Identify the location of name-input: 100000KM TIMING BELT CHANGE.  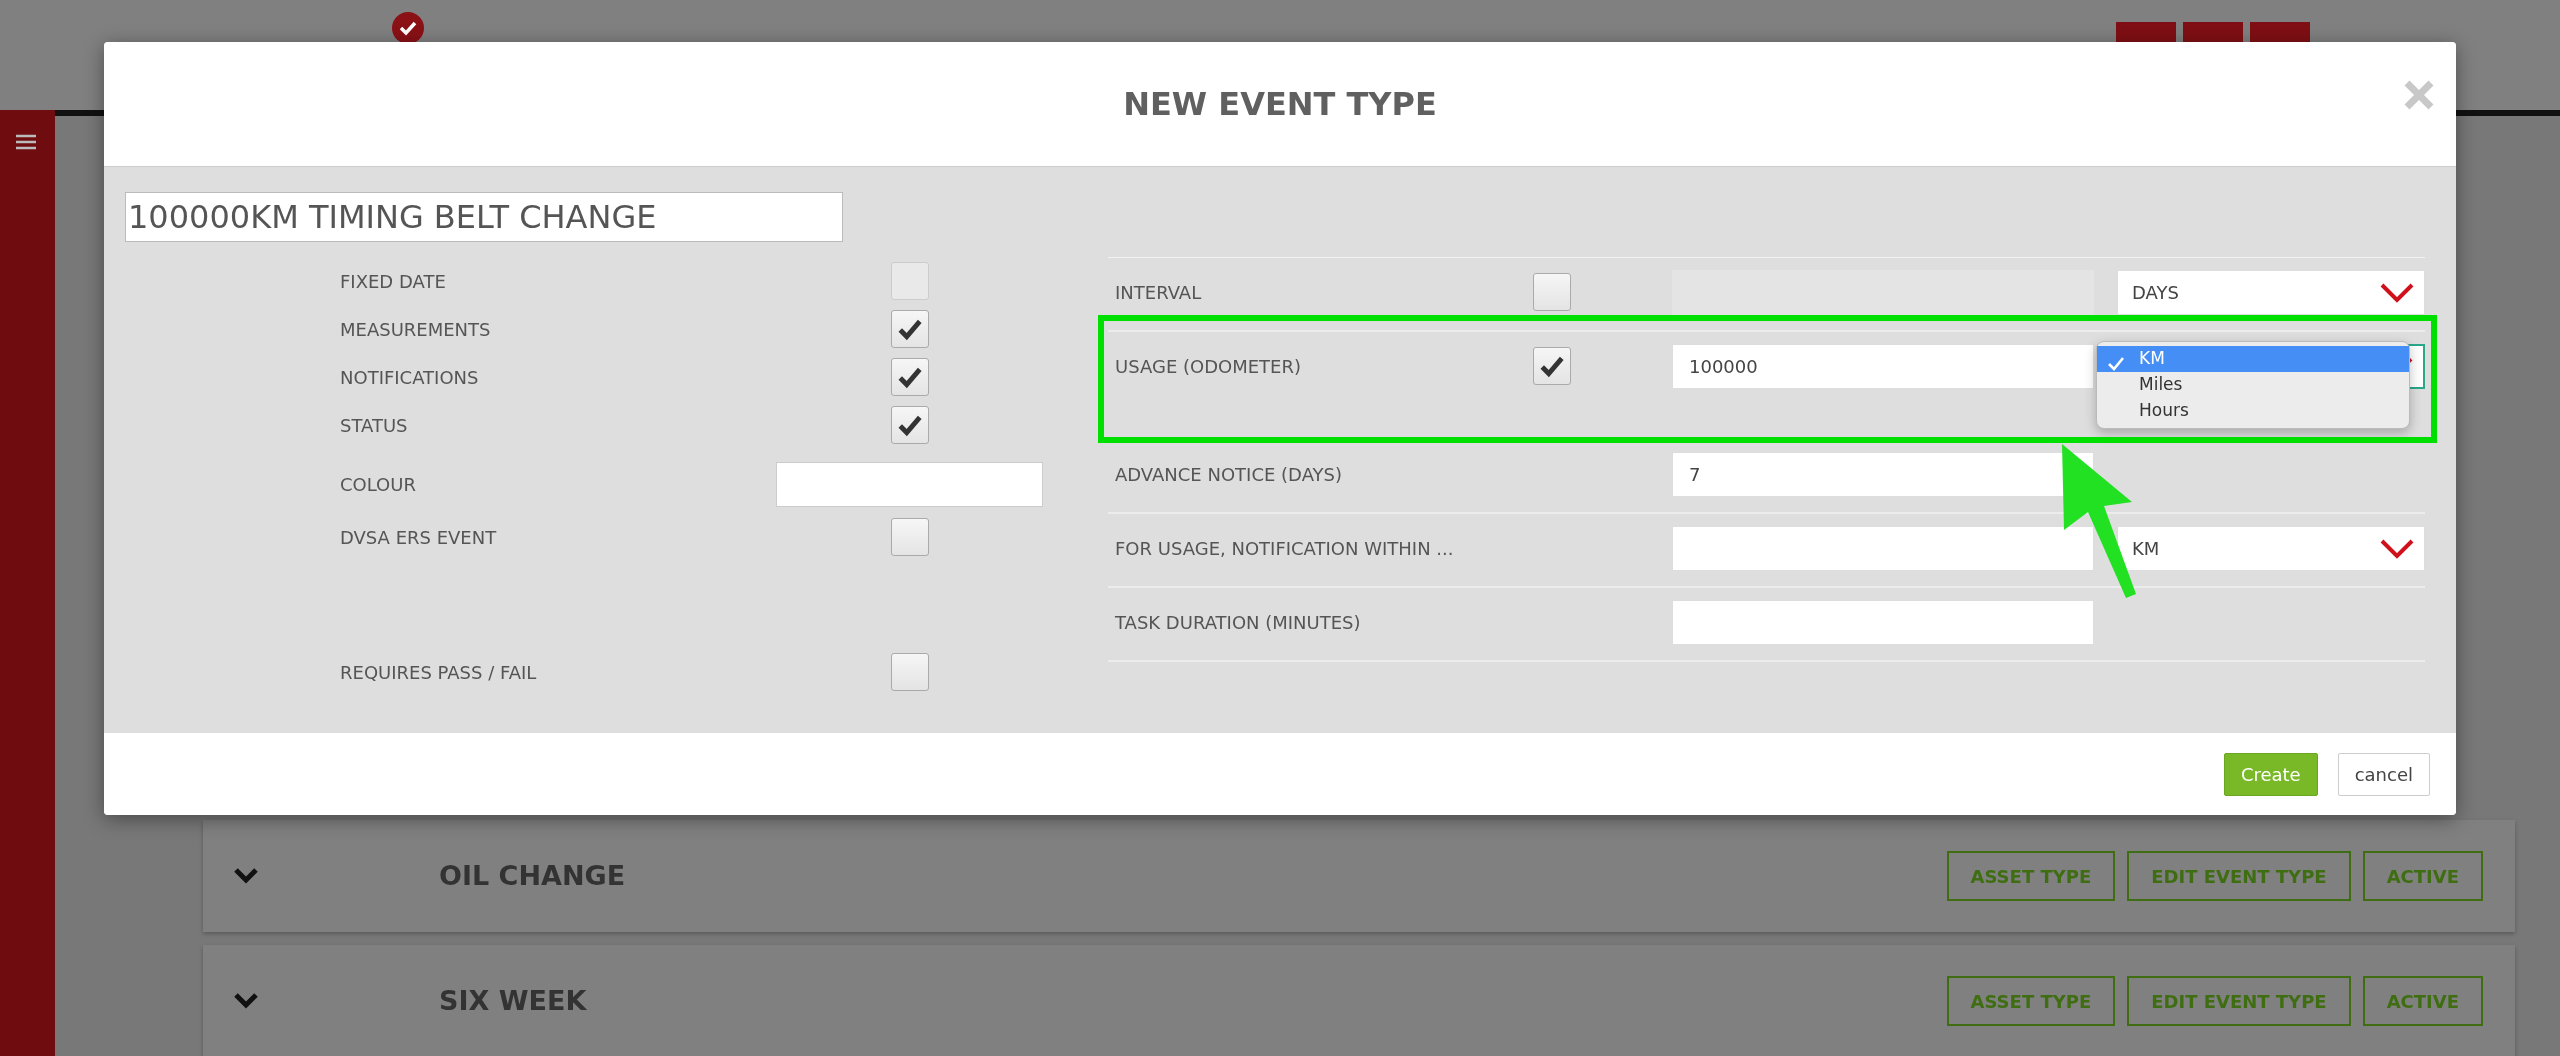
(484, 217).